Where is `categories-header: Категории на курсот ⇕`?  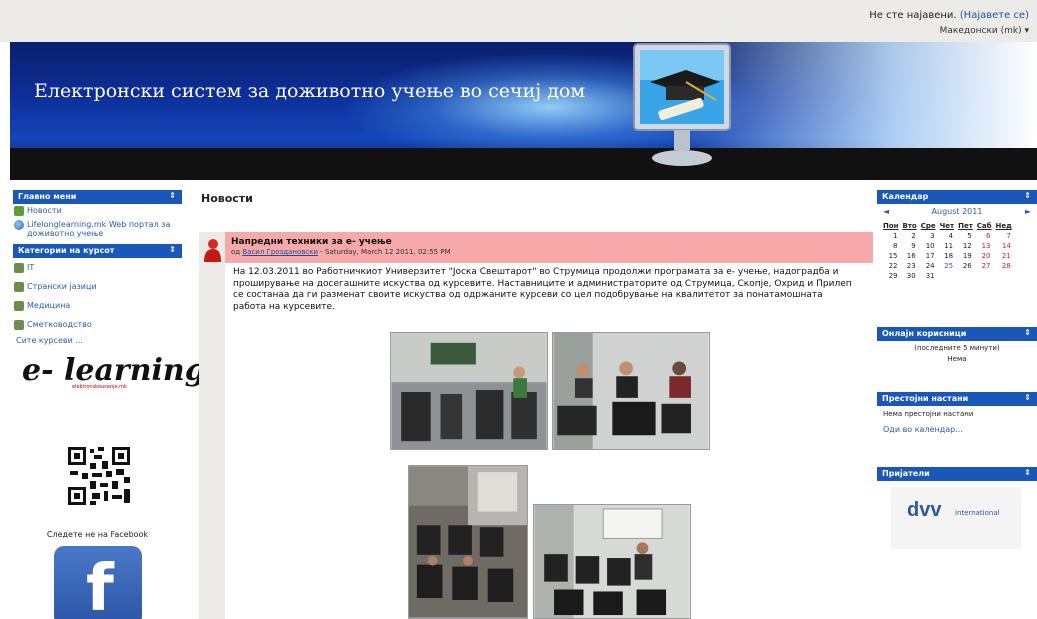
categories-header: Категории на курсот ⇕ is located at coordinates (97, 251).